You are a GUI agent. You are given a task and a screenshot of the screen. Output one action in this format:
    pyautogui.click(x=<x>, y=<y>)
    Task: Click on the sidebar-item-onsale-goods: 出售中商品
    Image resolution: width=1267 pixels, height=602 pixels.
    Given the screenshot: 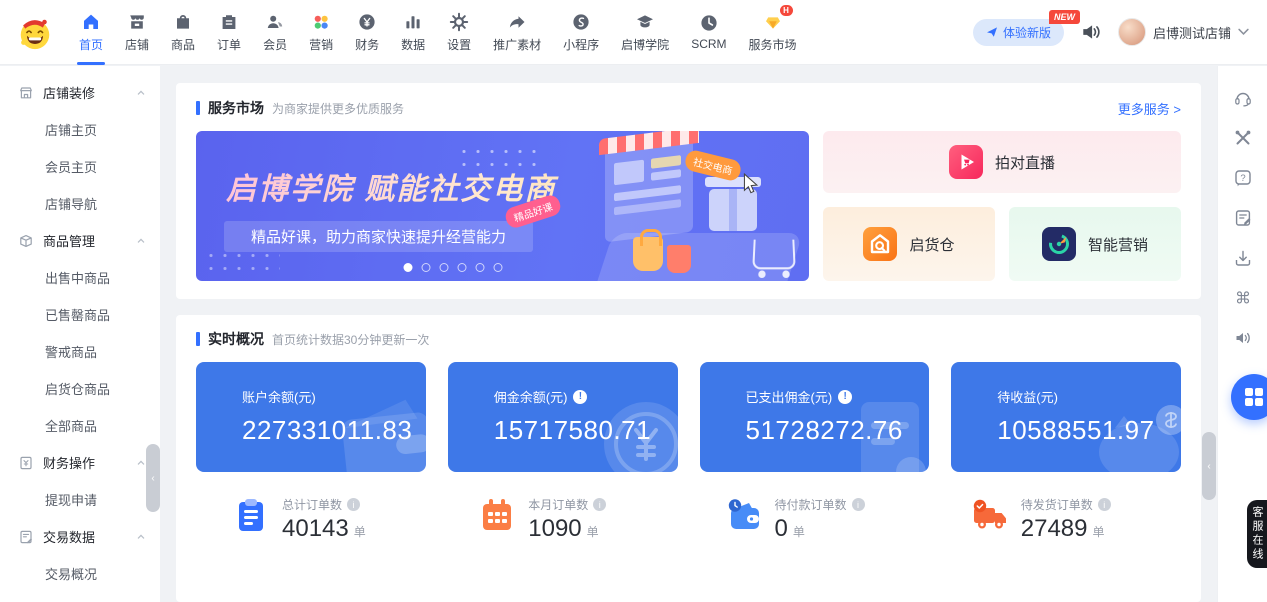 What is the action you would take?
    pyautogui.click(x=80, y=277)
    